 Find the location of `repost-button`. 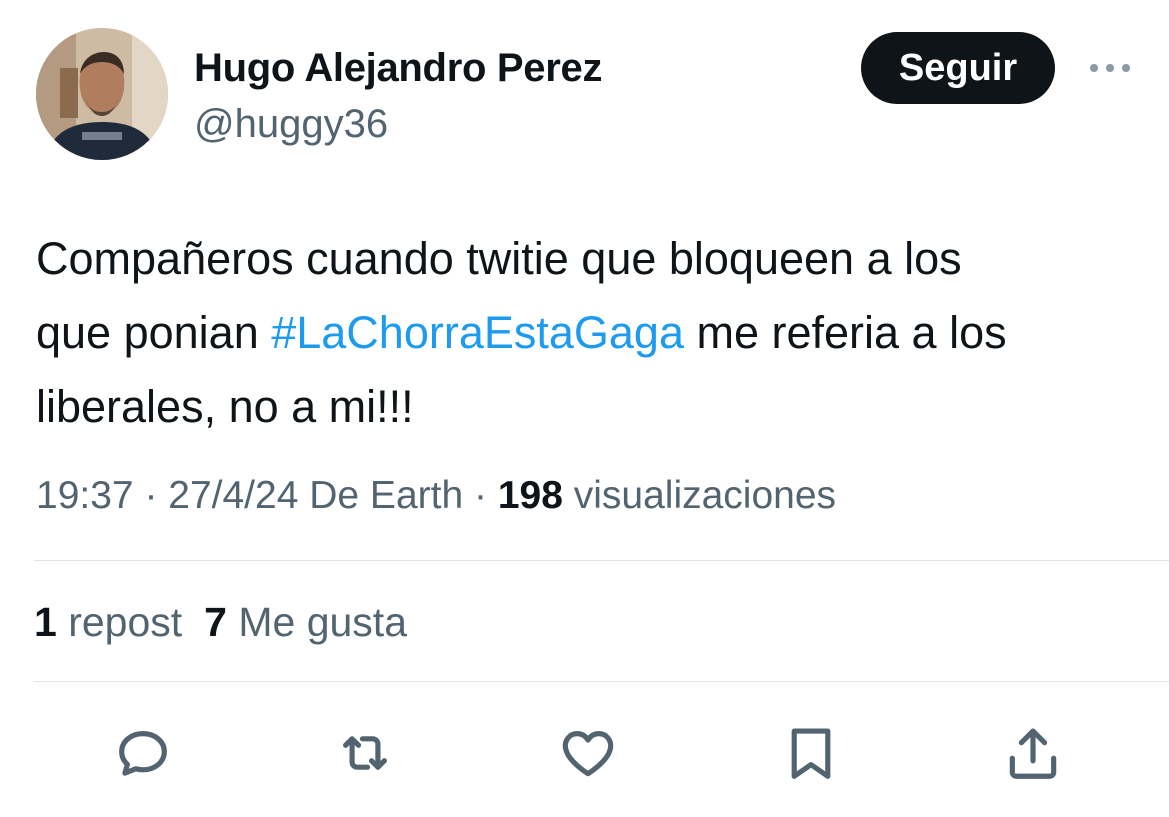

repost-button is located at coordinates (365, 753).